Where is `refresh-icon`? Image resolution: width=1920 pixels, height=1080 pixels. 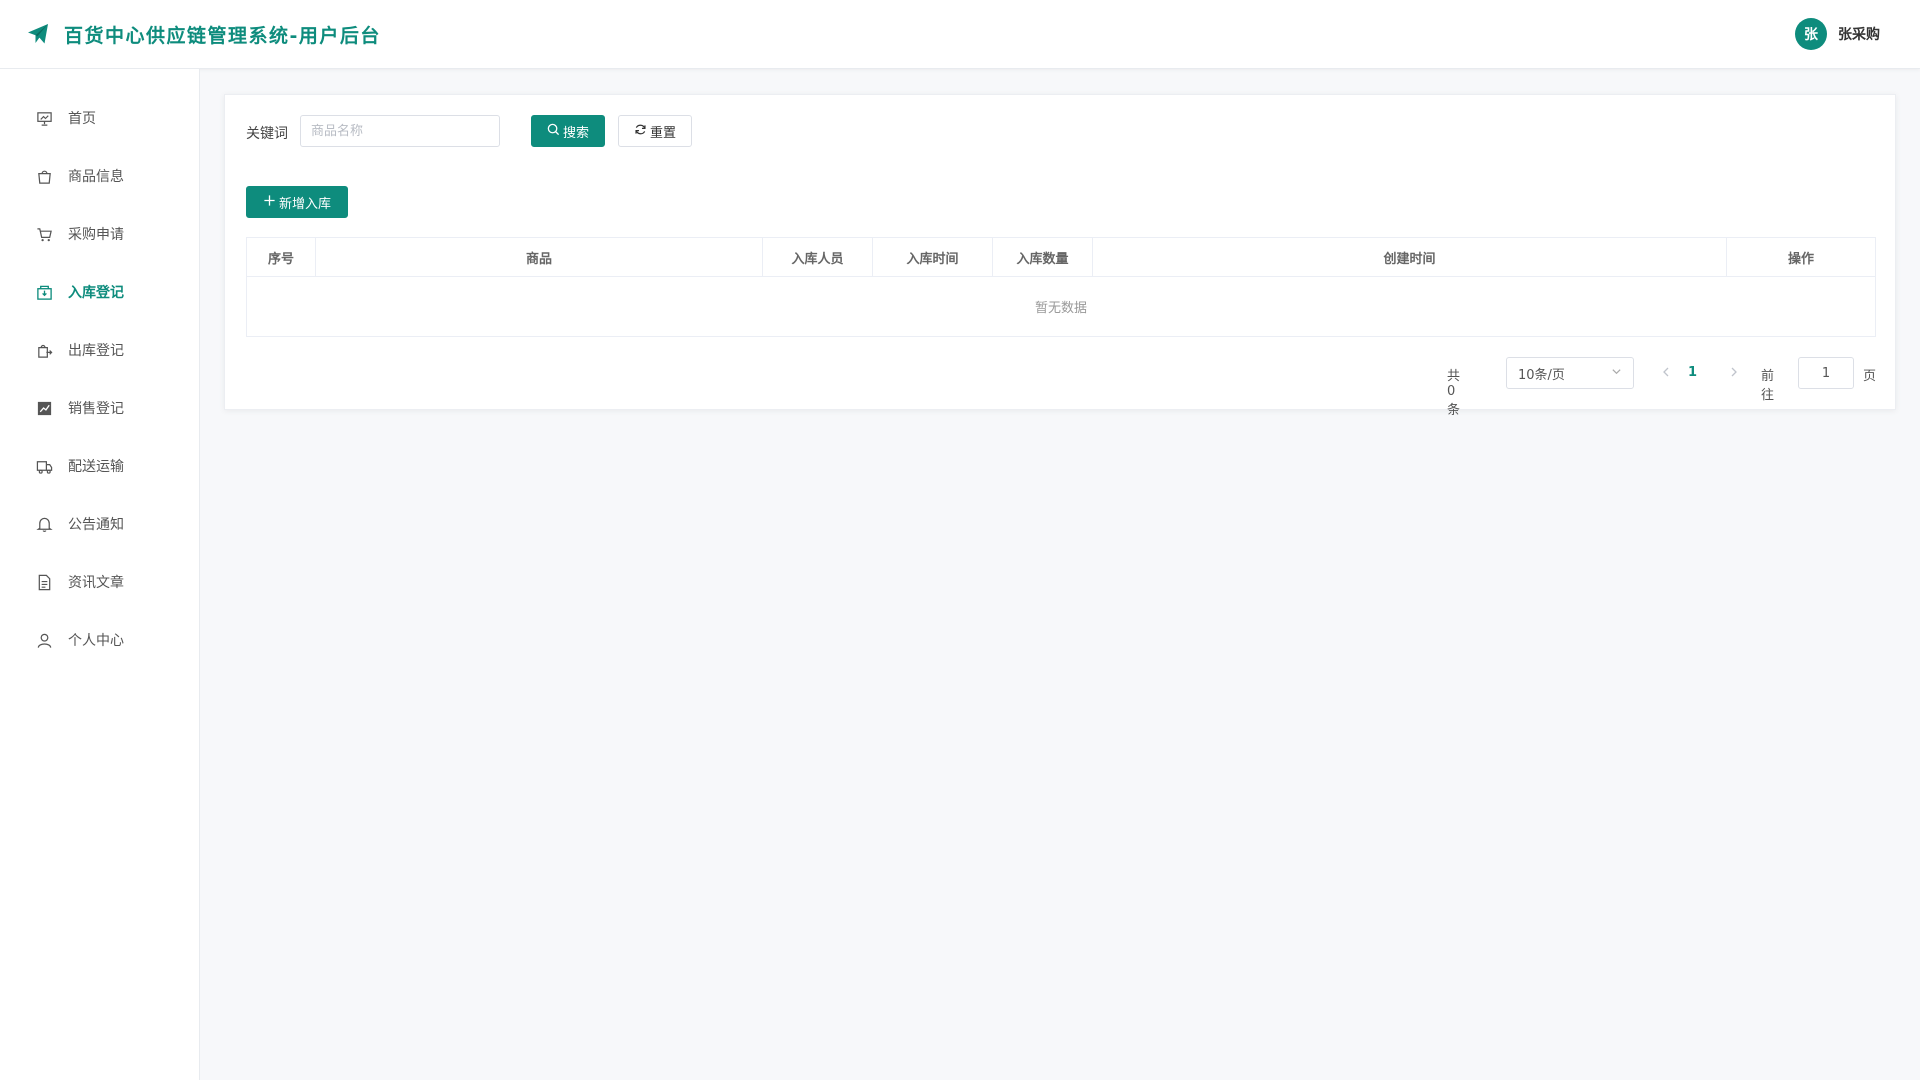
refresh-icon is located at coordinates (640, 131).